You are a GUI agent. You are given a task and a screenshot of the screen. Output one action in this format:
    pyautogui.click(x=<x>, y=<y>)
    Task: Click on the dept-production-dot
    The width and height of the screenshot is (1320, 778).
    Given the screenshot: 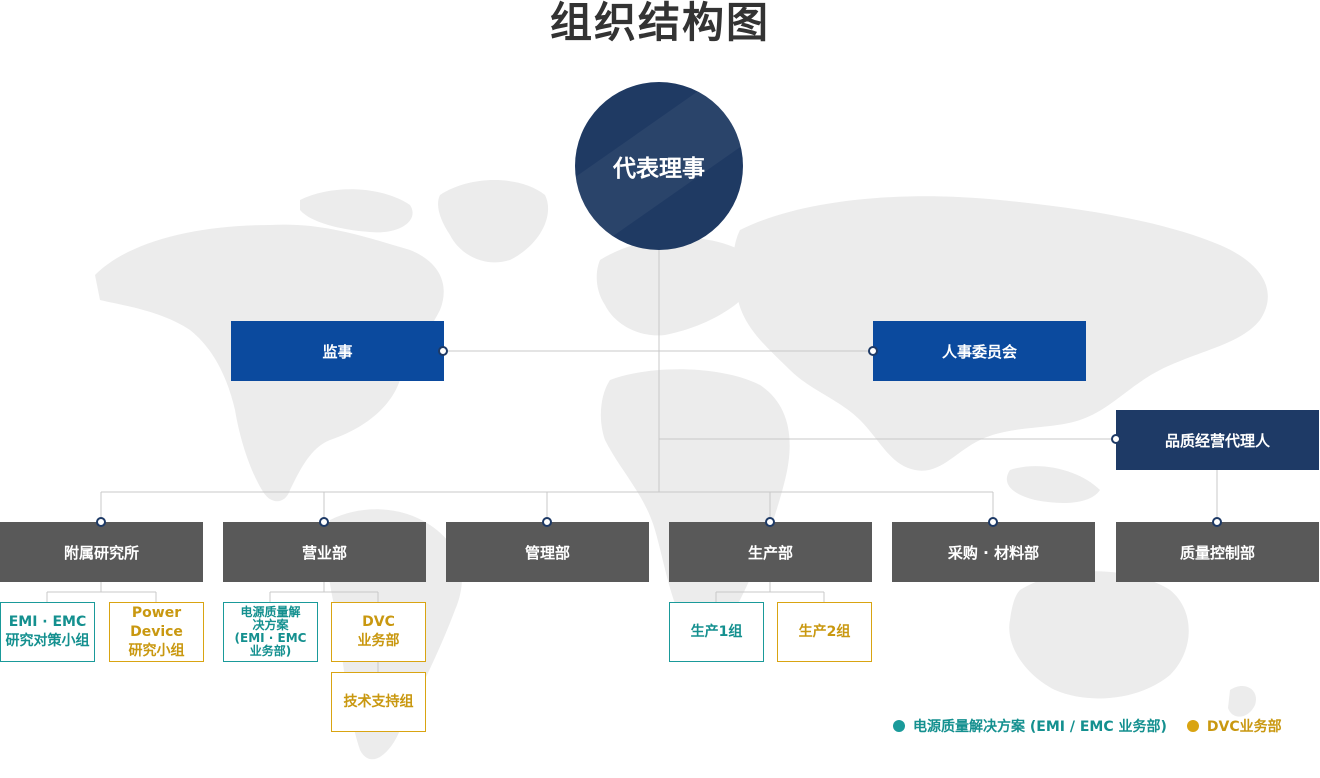 What is the action you would take?
    pyautogui.click(x=770, y=522)
    